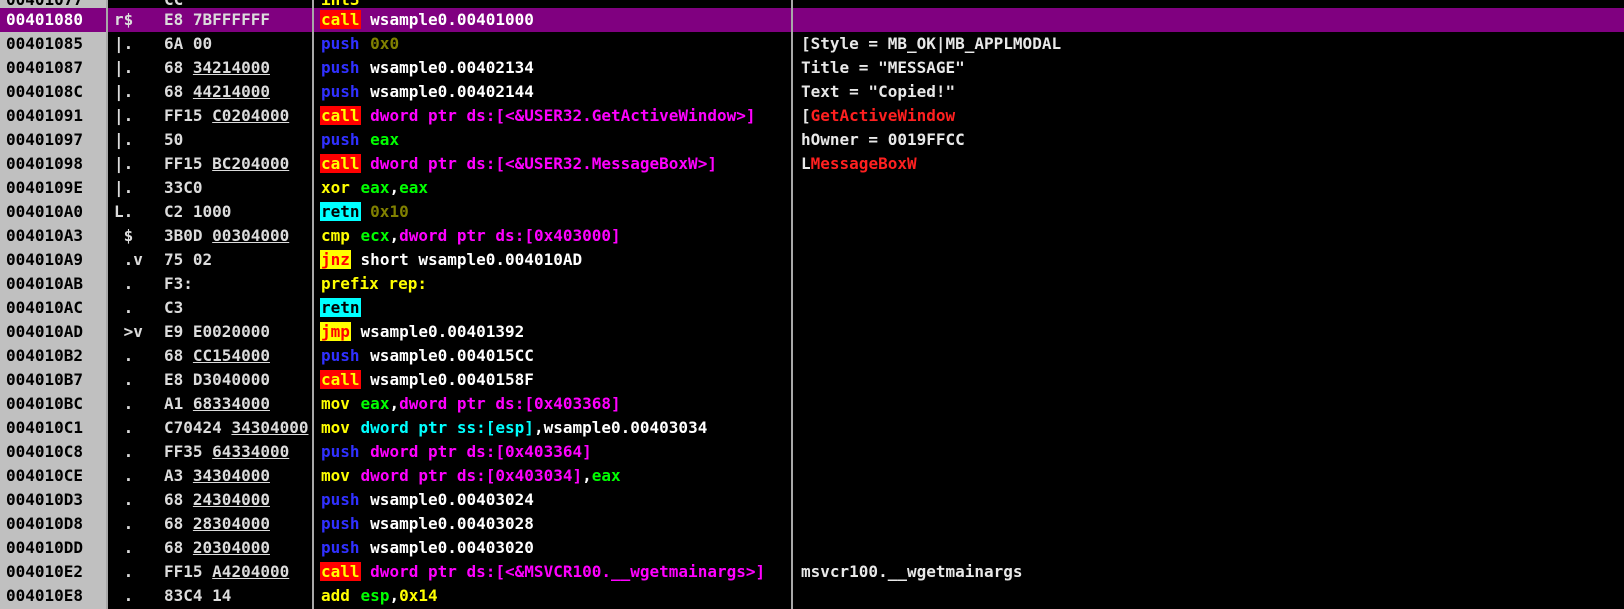 This screenshot has height=609, width=1624. What do you see at coordinates (211, 92) in the screenshot?
I see `hex-cell: |. 68 44214000` at bounding box center [211, 92].